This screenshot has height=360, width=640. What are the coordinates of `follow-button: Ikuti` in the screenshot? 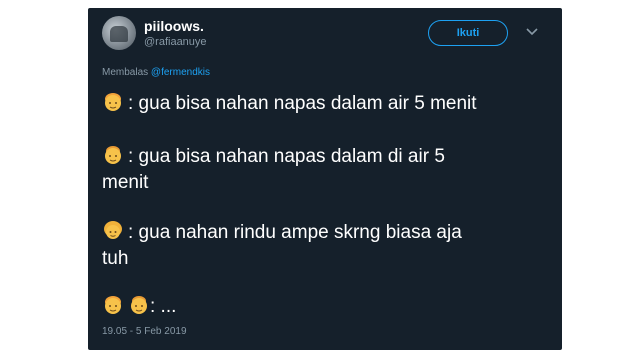 It's located at (468, 33).